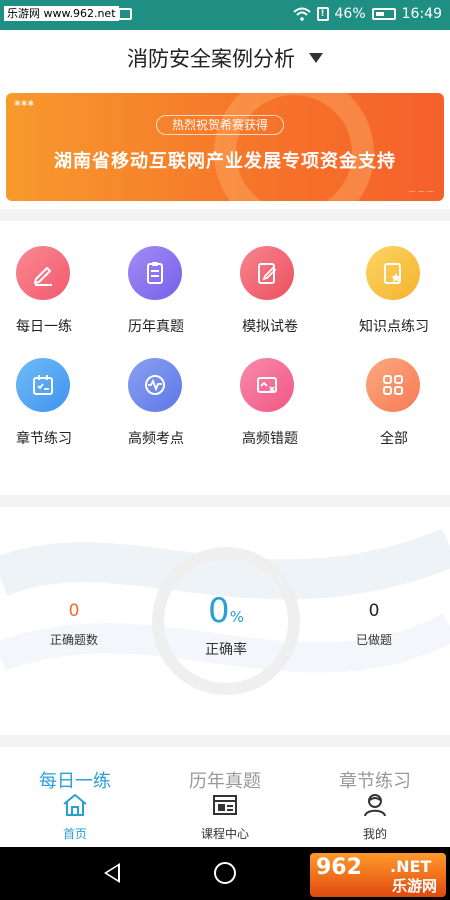  I want to click on nav-courses: 课程中心, so click(225, 816).